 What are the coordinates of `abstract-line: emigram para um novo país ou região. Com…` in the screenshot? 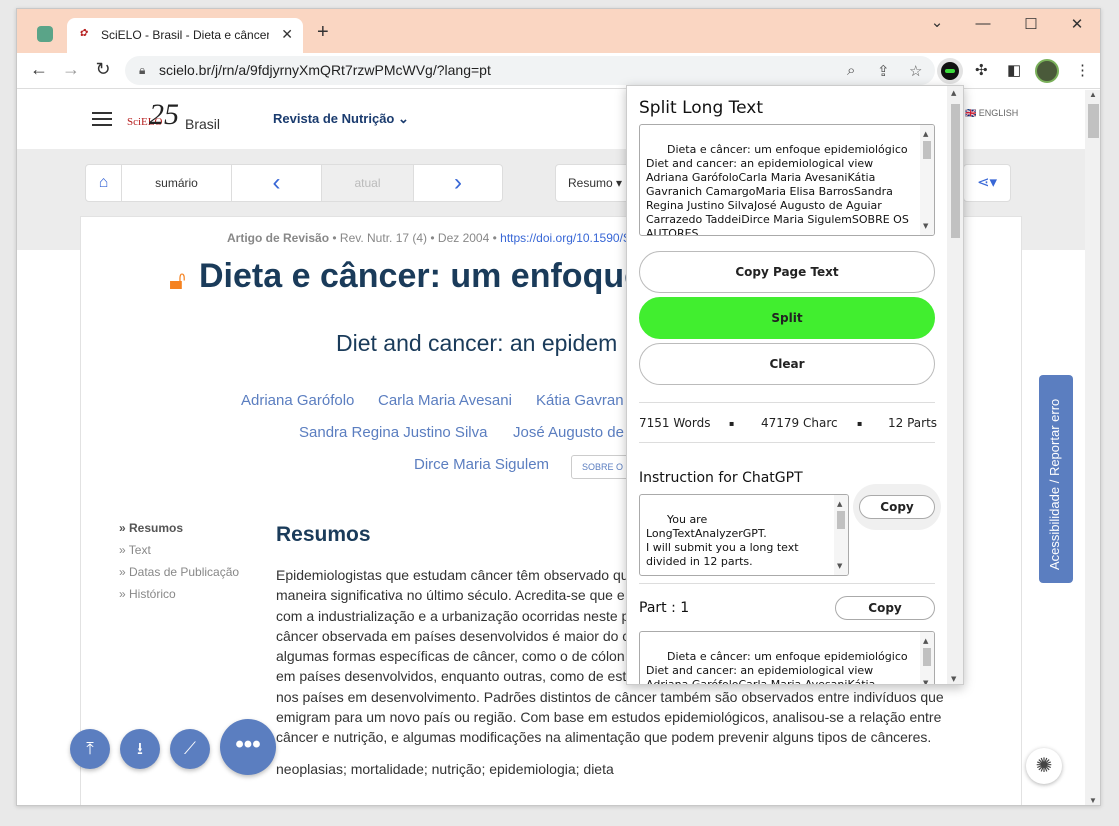 It's located at (609, 717).